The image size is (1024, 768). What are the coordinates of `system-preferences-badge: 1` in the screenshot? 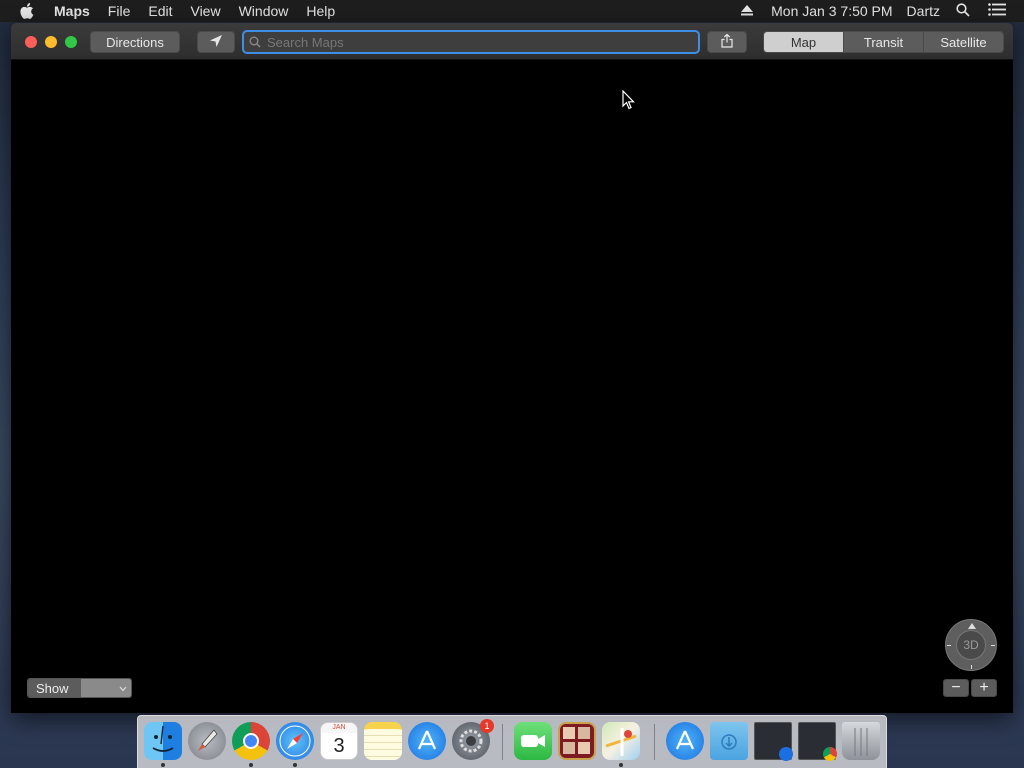 It's located at (487, 726).